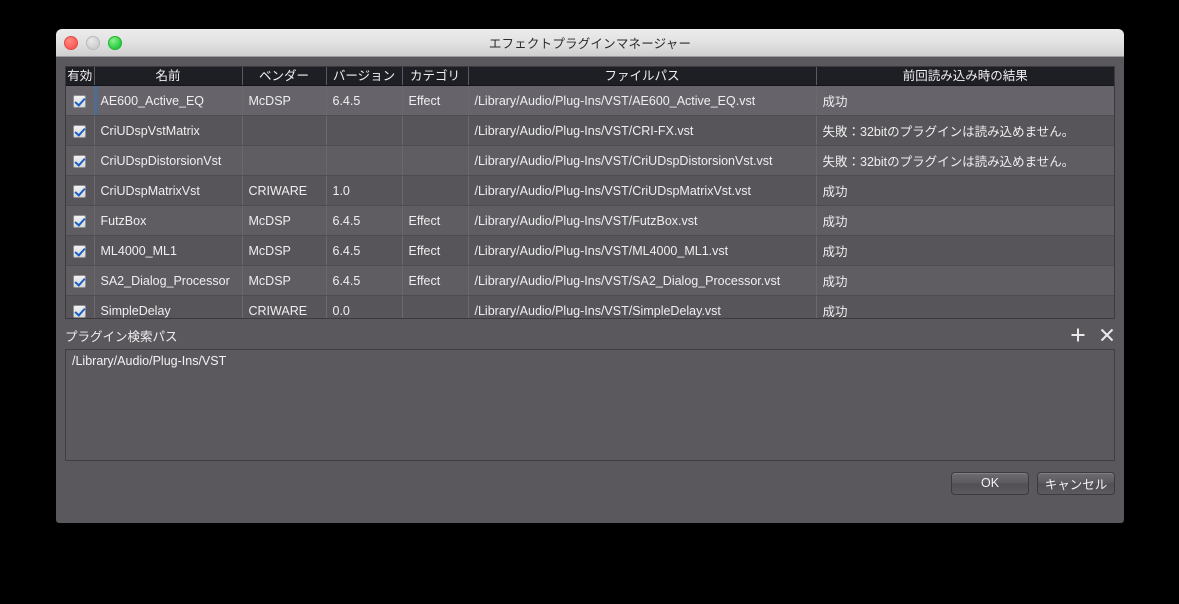 The image size is (1179, 604). Describe the element at coordinates (284, 76) in the screenshot. I see `column-header-vendor: ベンダー` at that location.